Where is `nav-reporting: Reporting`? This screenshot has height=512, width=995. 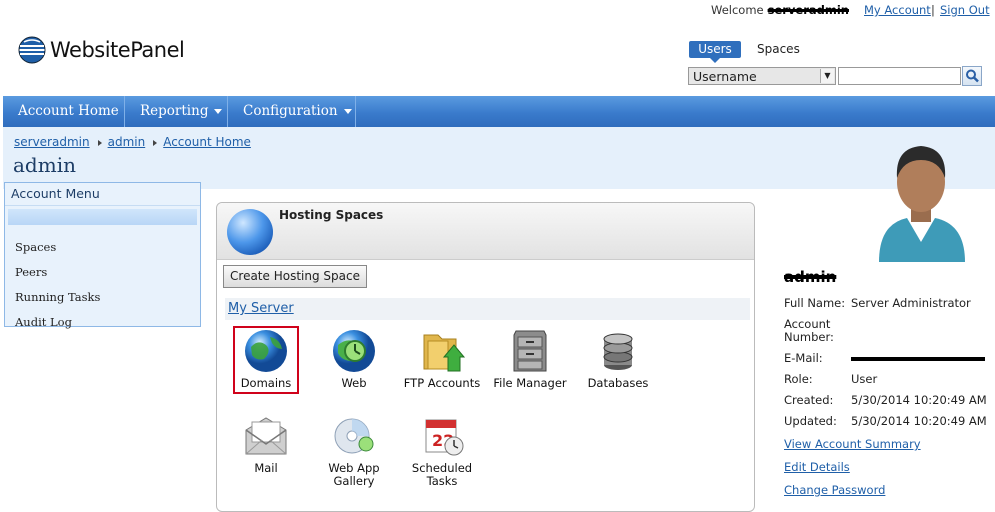 nav-reporting: Reporting is located at coordinates (181, 111).